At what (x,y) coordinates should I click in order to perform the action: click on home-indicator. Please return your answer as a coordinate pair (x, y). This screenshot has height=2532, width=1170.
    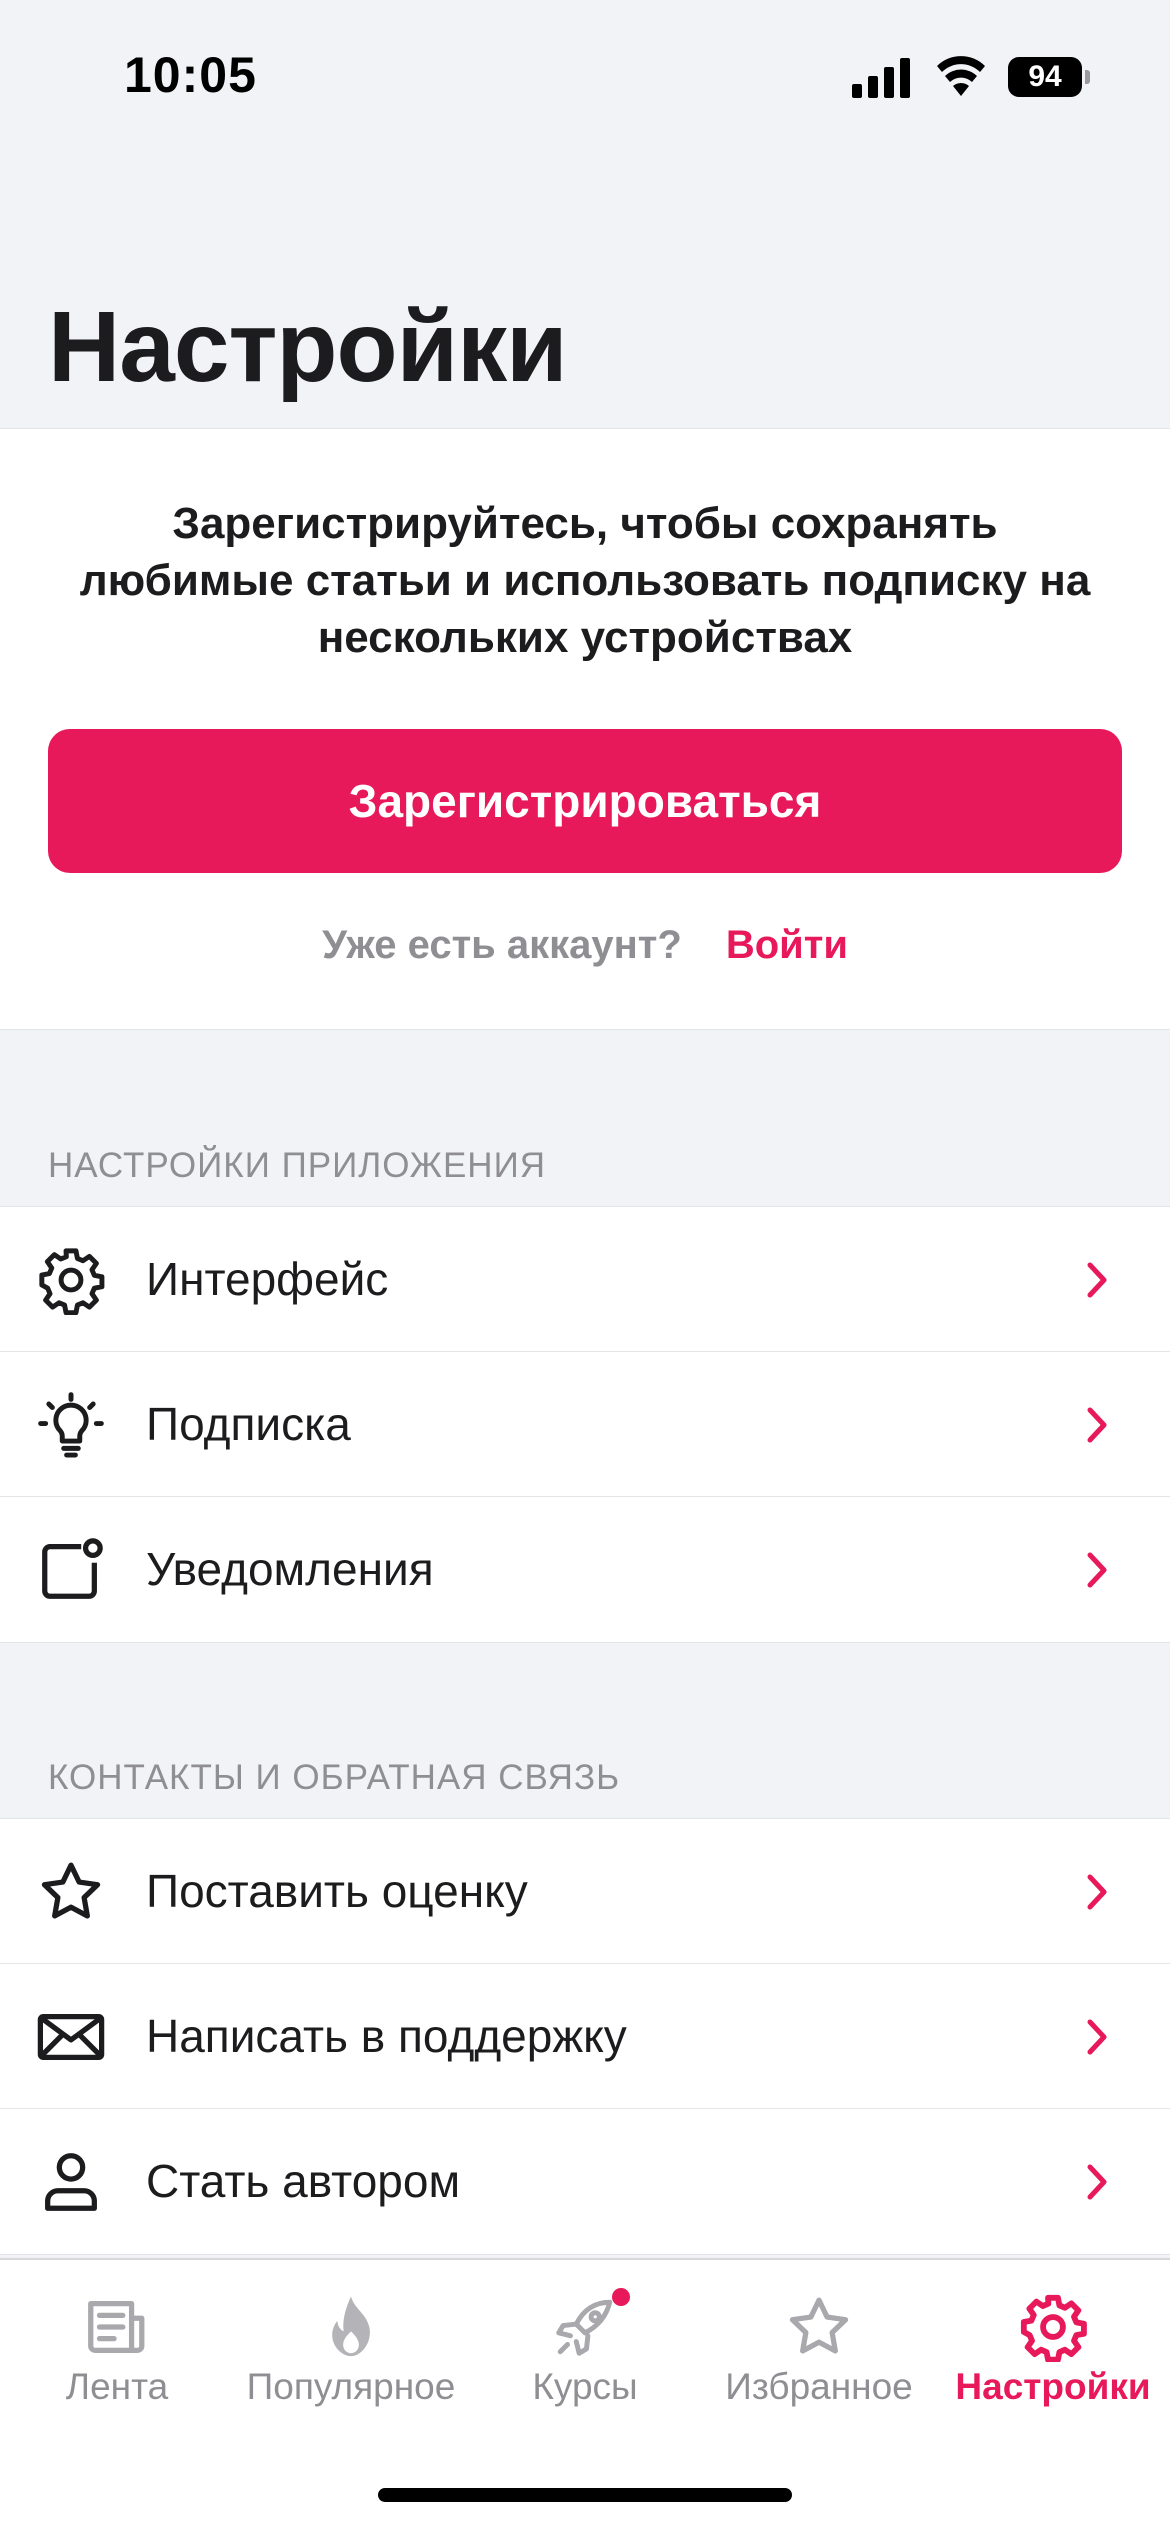
    Looking at the image, I should click on (585, 2495).